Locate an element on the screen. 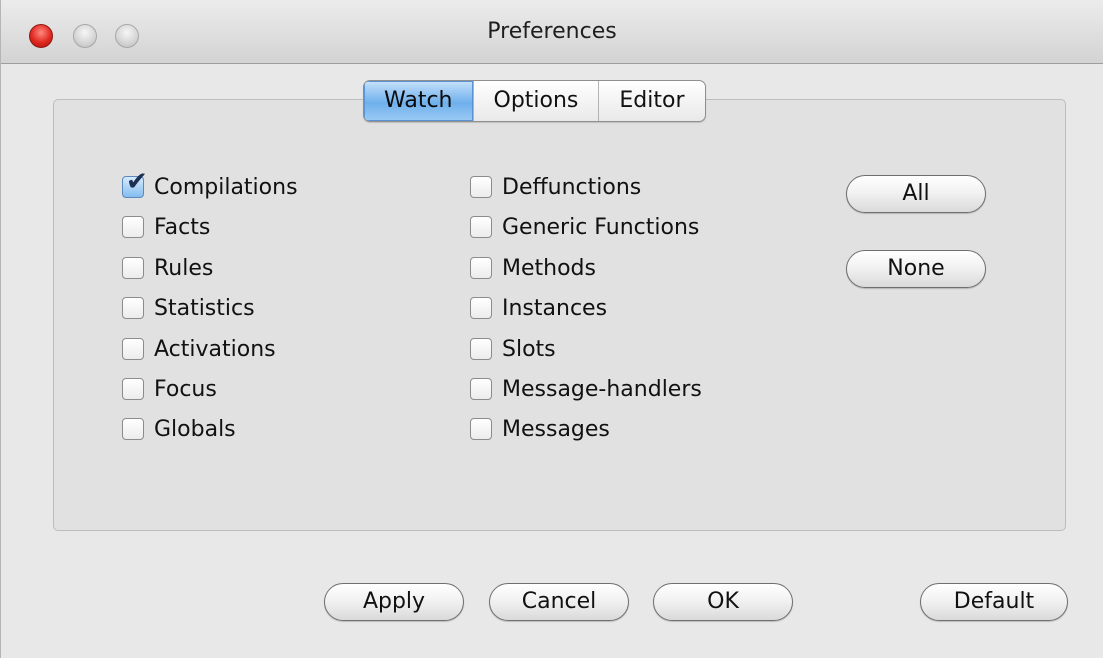  window-title: Preferences is located at coordinates (552, 31).